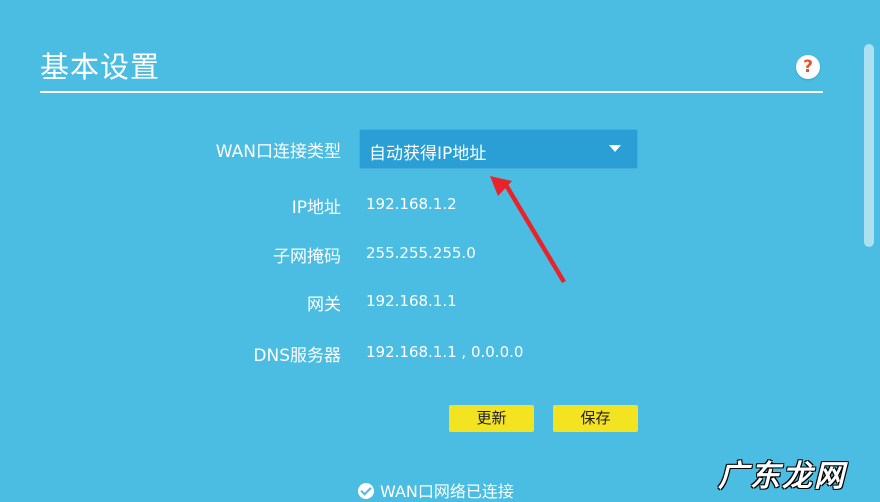 This screenshot has width=880, height=502. Describe the element at coordinates (278, 152) in the screenshot. I see `wan-connection-type-label: WAN口连接类型` at that location.